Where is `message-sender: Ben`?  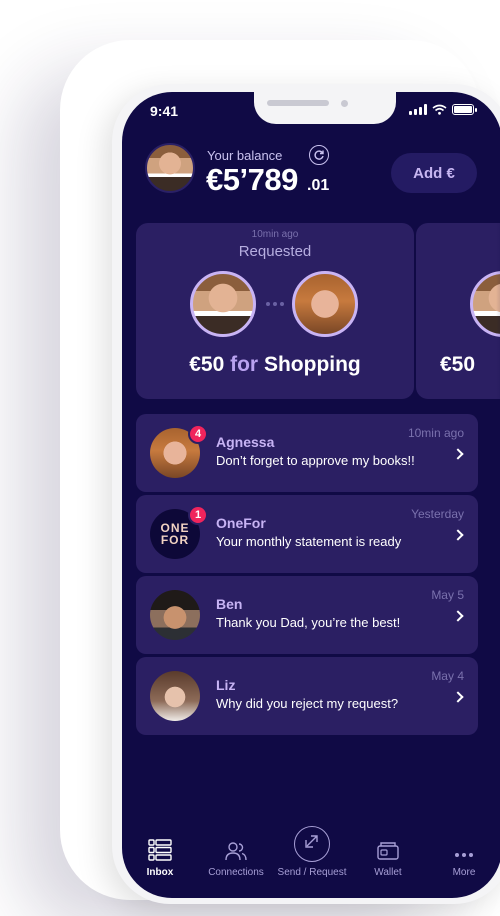 message-sender: Ben is located at coordinates (229, 604).